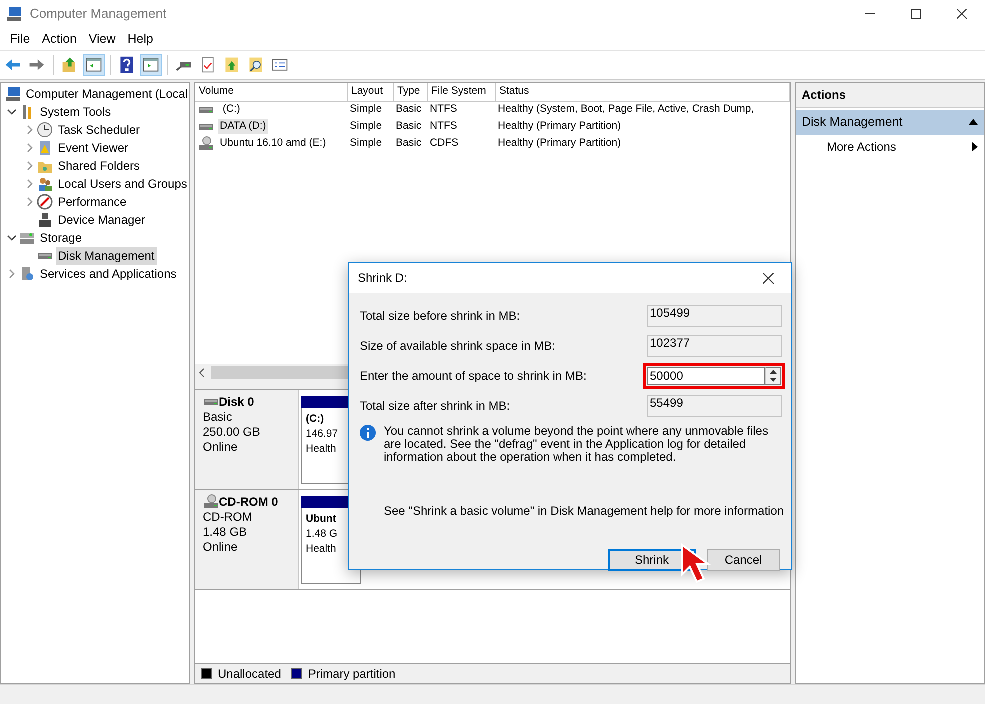 The image size is (985, 705). I want to click on table-cell: NTFS, so click(444, 126).